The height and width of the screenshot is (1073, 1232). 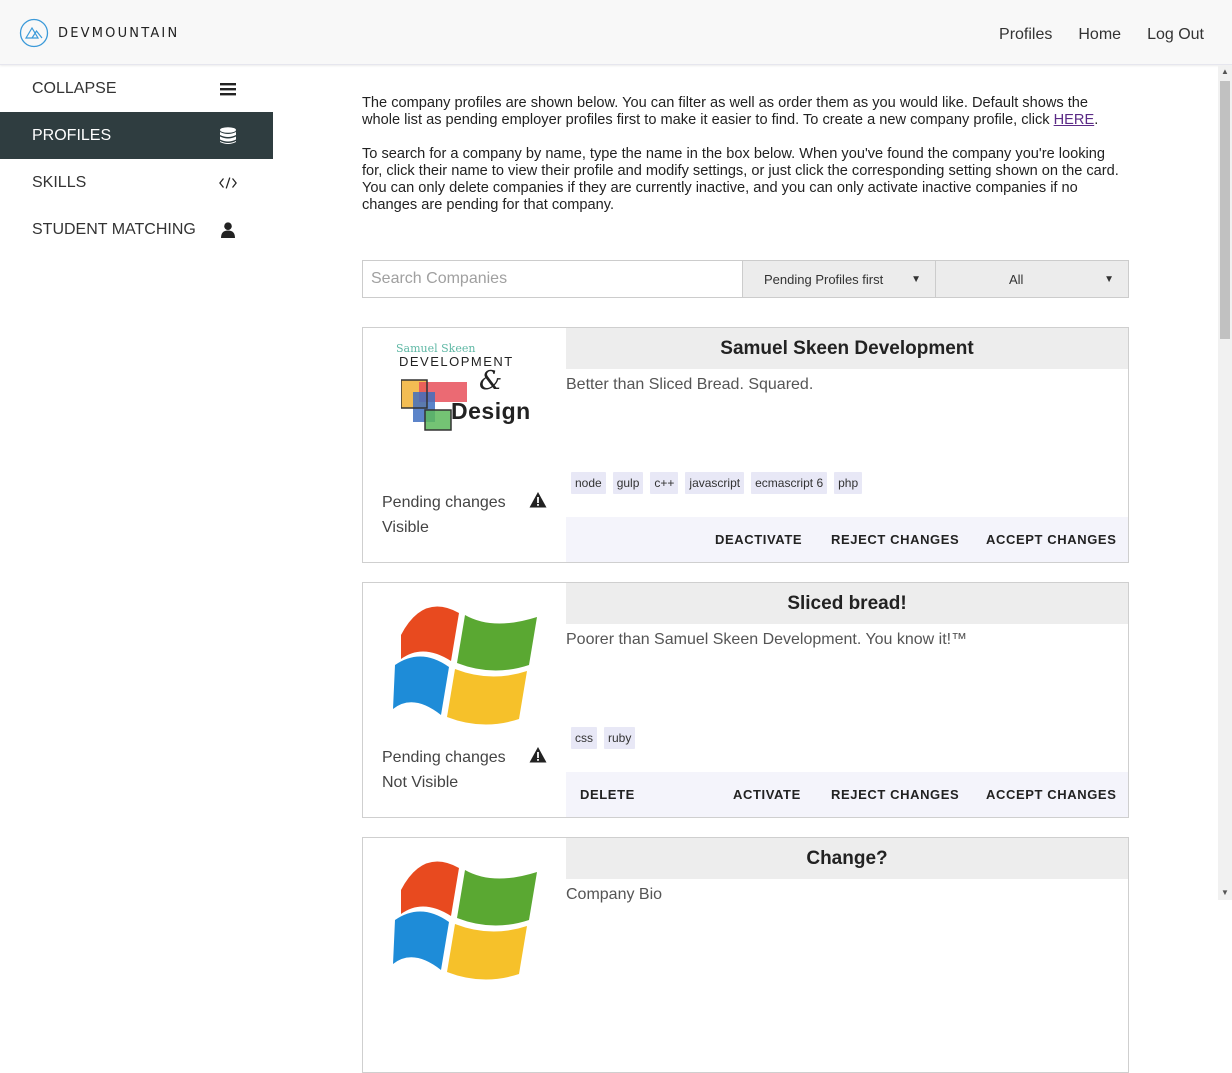 I want to click on card-logo-area, so click(x=464, y=955).